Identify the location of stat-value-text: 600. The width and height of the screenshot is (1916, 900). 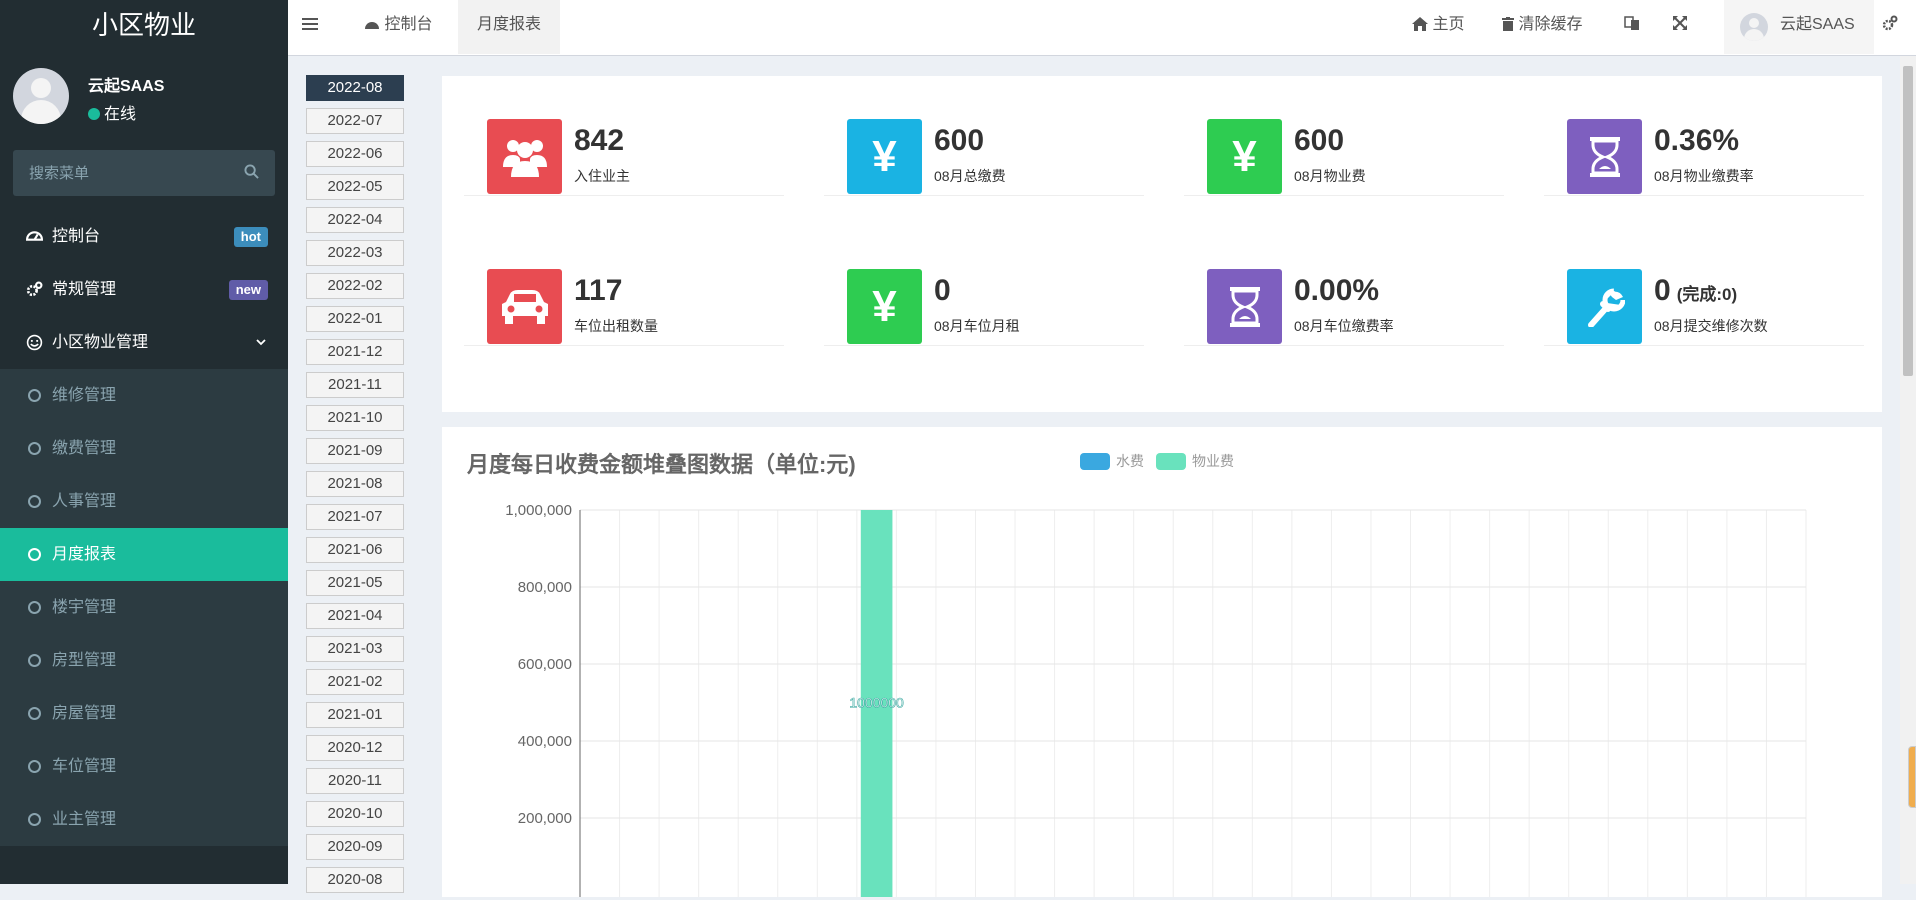
(959, 140).